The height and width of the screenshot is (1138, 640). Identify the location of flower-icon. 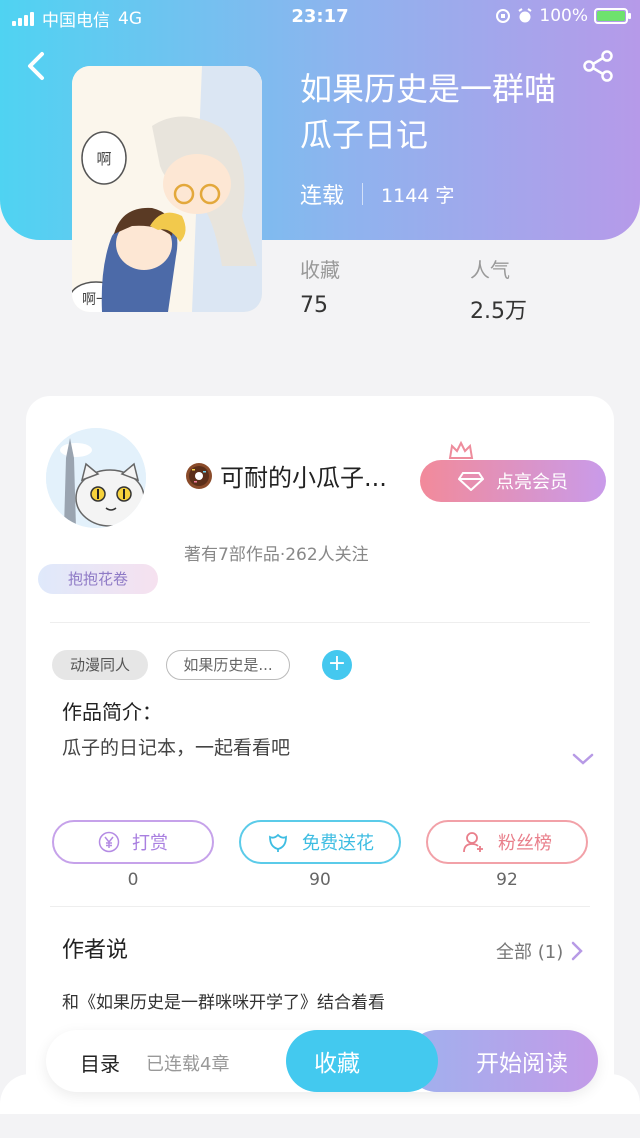
(278, 842).